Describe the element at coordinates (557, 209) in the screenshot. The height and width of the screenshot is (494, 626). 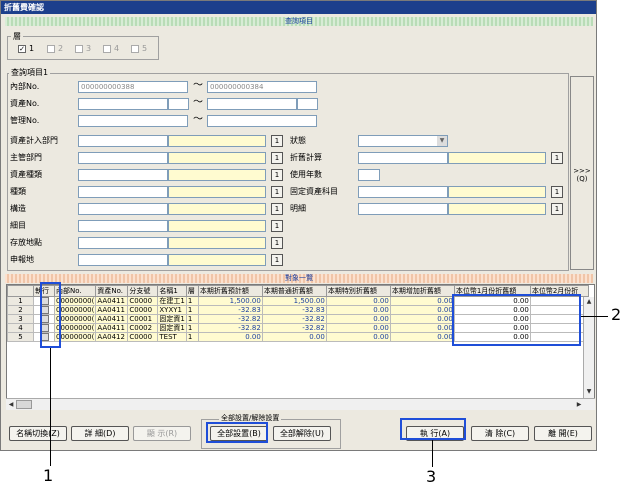
I see `breakdown-lookup-button: 1` at that location.